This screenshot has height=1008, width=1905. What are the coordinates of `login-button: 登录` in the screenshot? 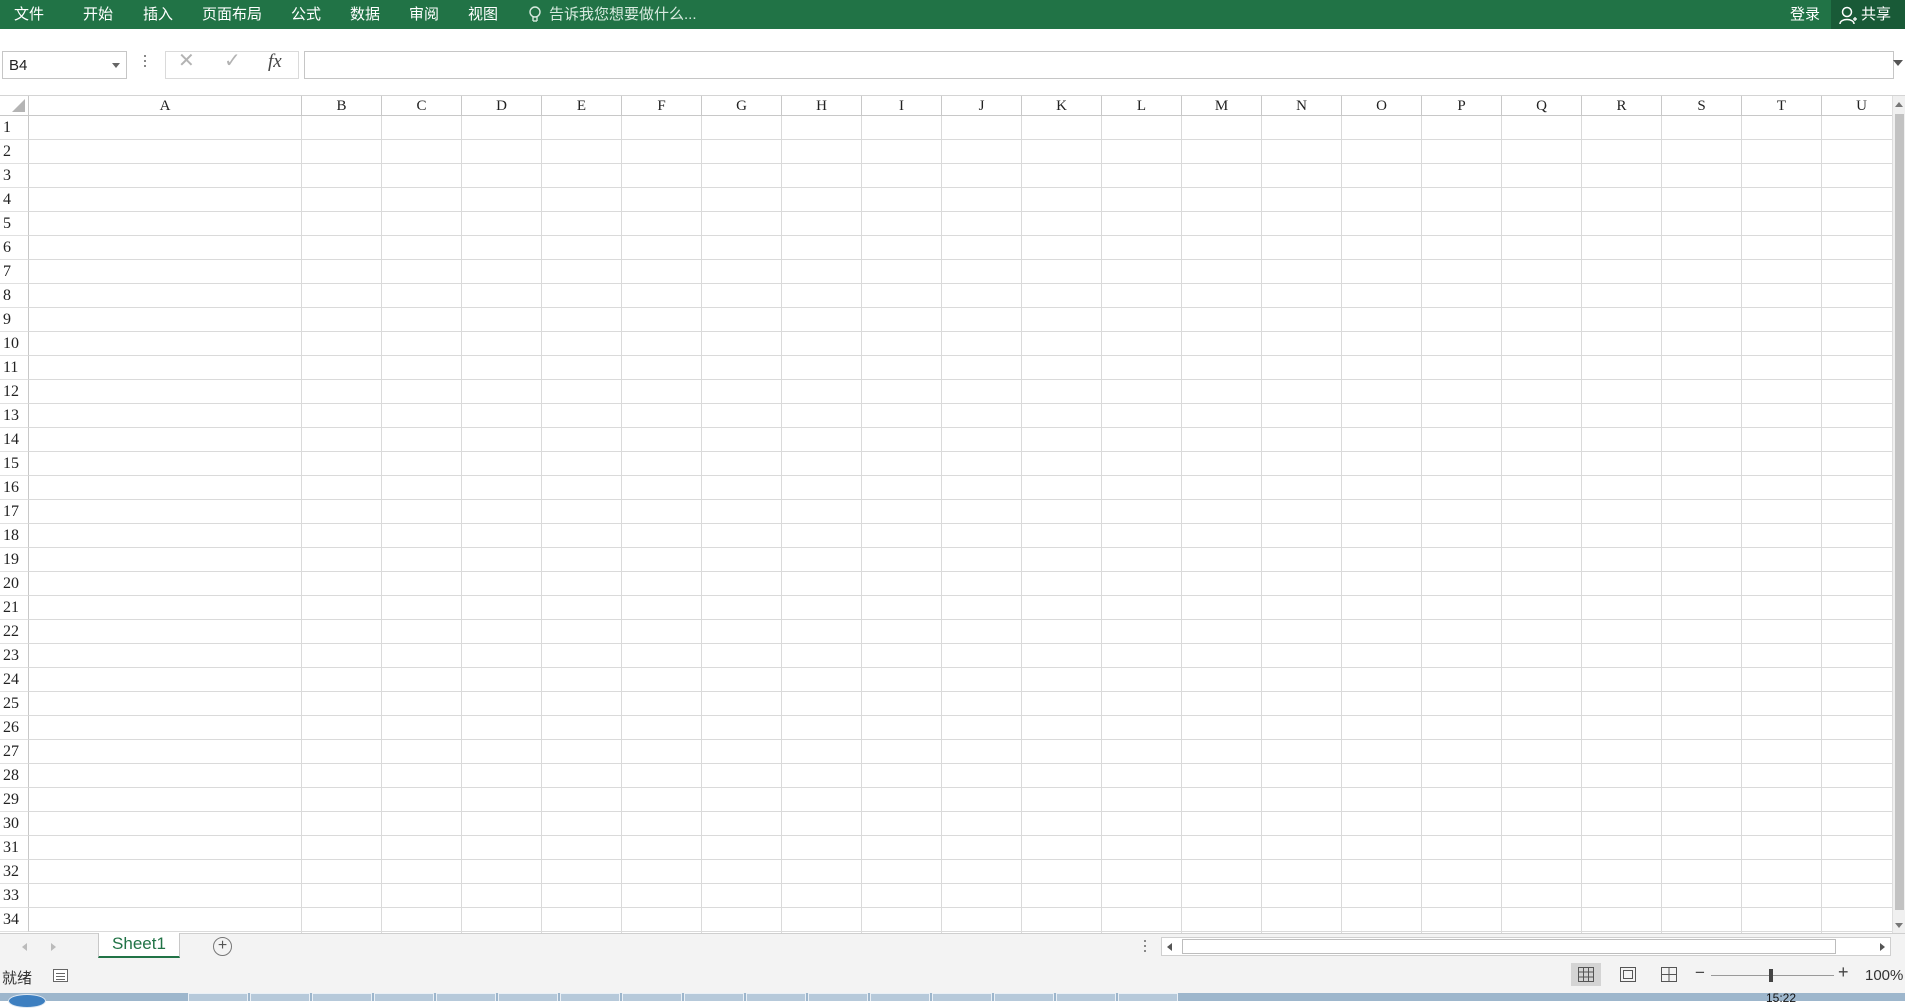 It's located at (1805, 14).